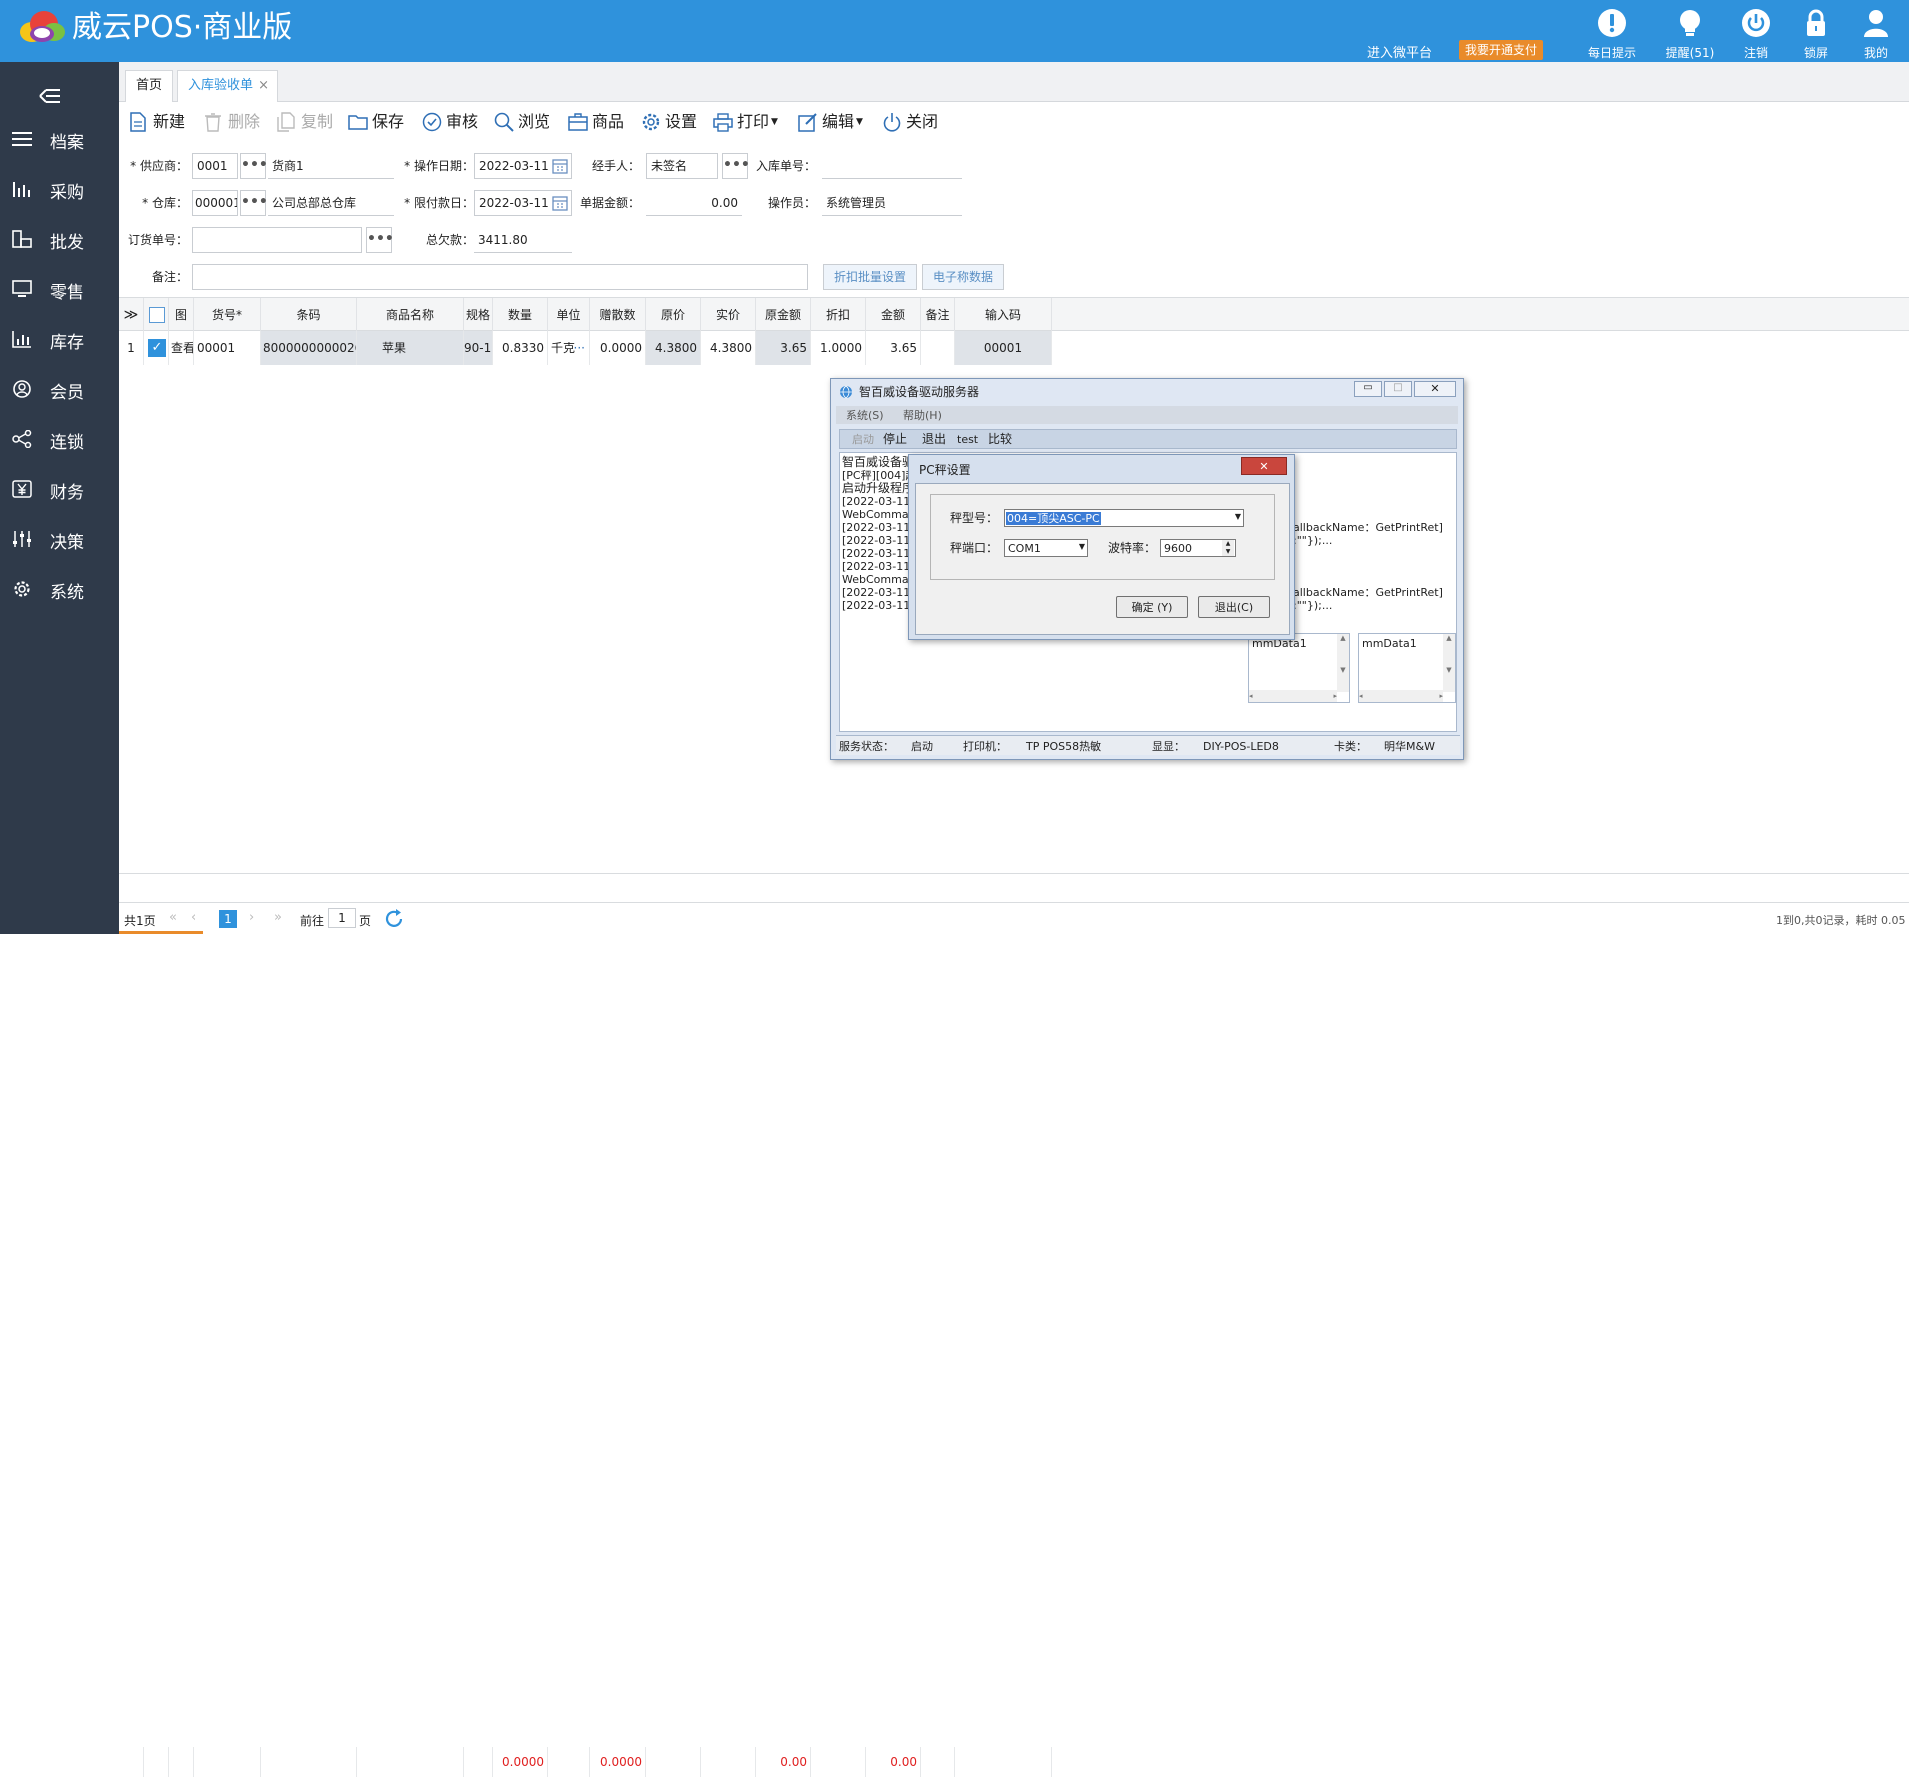 This screenshot has height=1777, width=1909. I want to click on prev-page-icon: ‹, so click(193, 917).